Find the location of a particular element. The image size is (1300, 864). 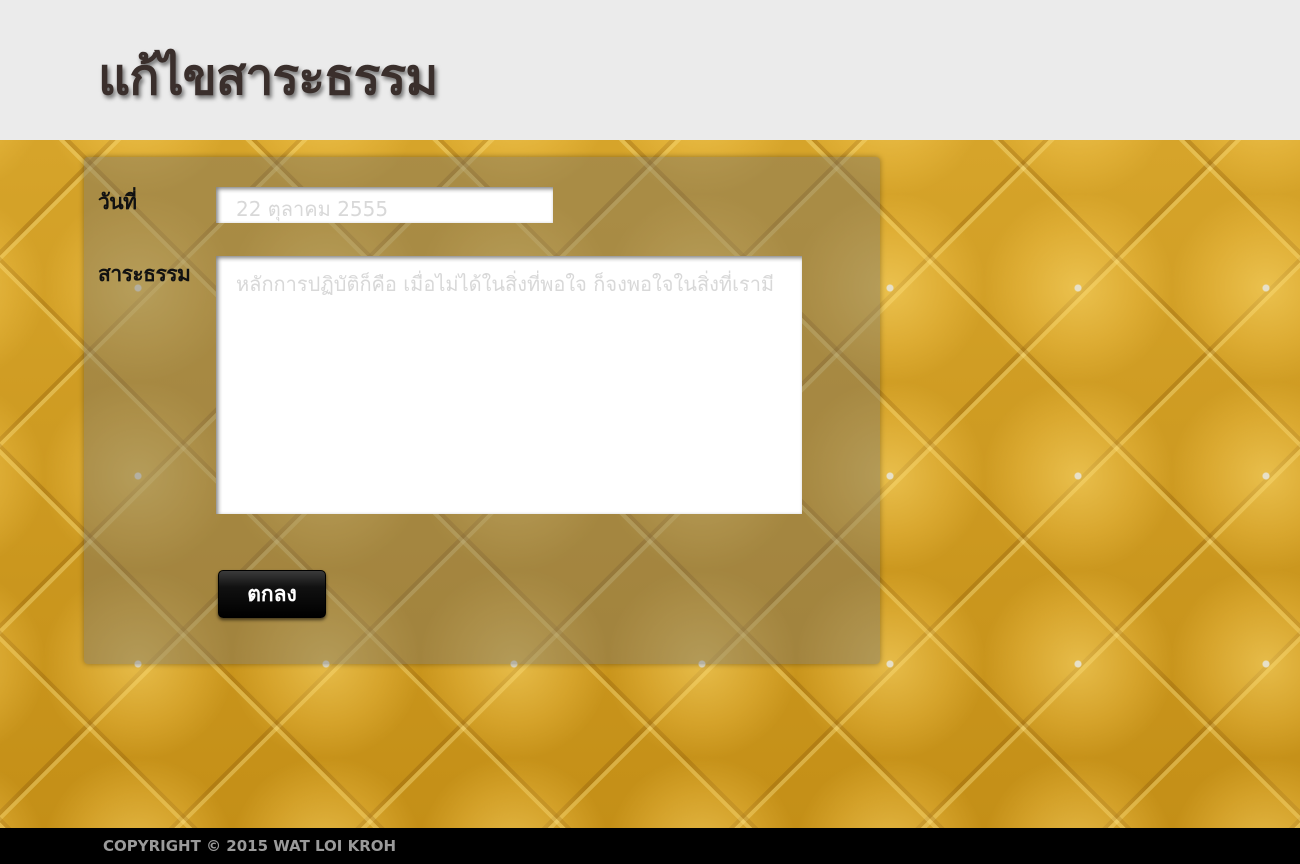

date-label: วันที่ is located at coordinates (117, 202).